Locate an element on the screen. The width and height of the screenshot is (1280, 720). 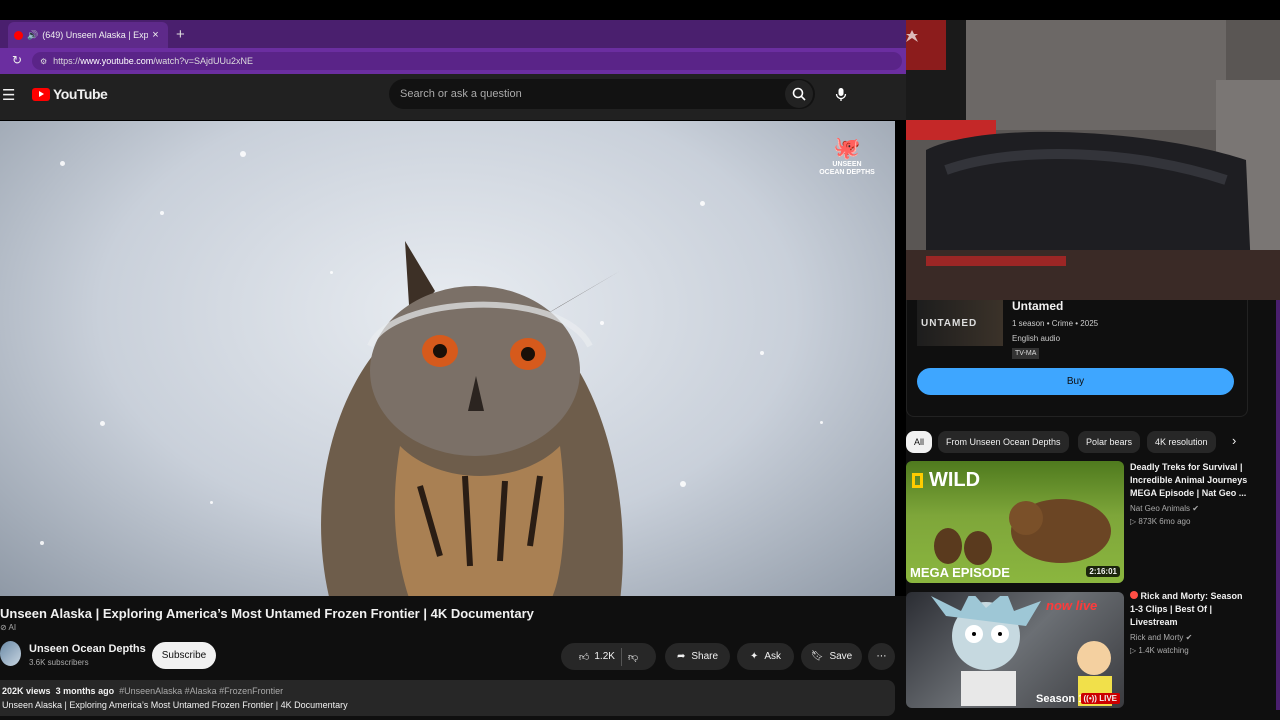
search-button is located at coordinates (799, 94).